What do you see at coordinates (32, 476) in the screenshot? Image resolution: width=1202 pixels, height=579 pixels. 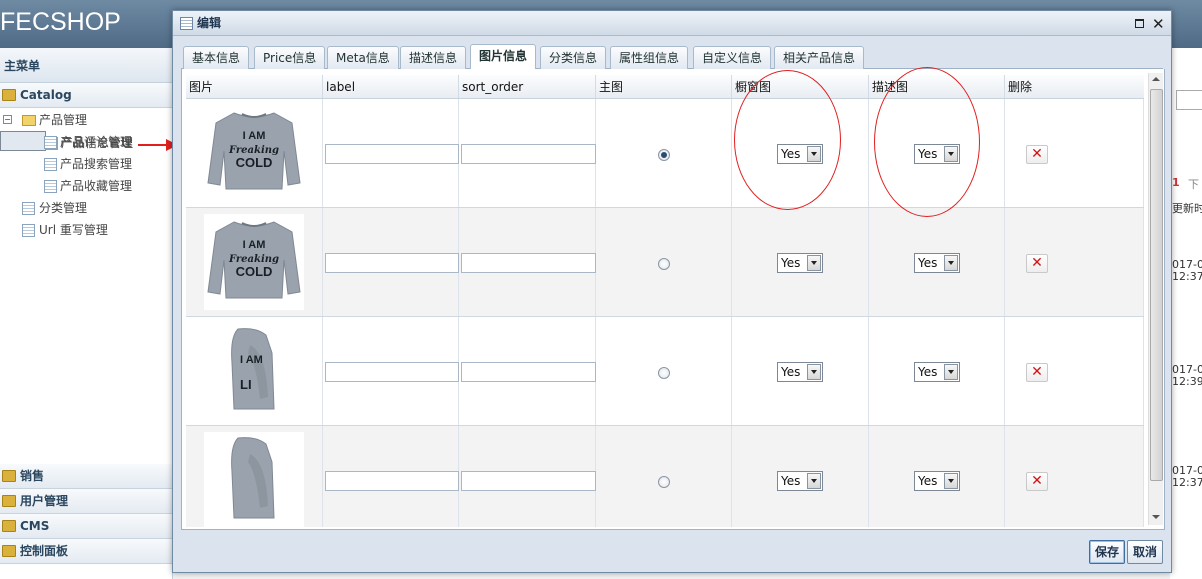 I see `section-label: 销售` at bounding box center [32, 476].